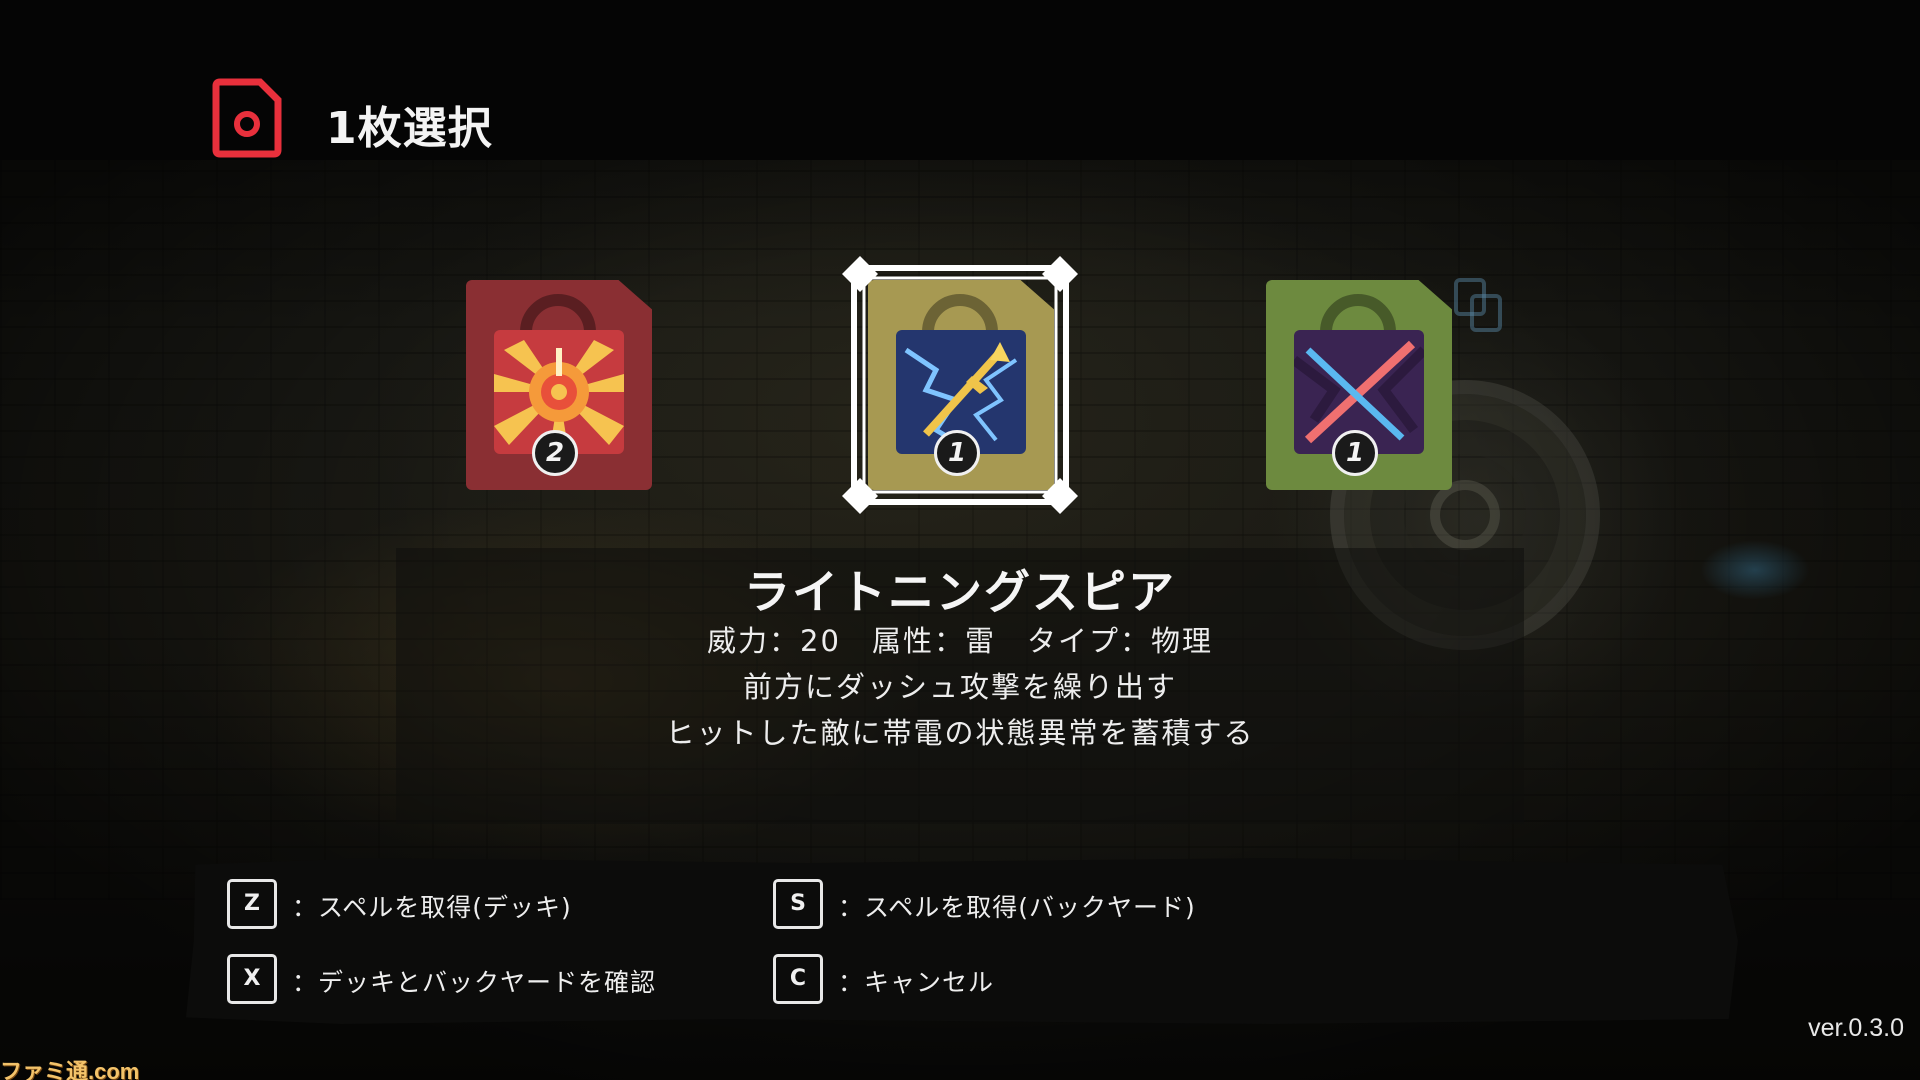  Describe the element at coordinates (960, 385) in the screenshot. I see `card-selection-frame` at that location.